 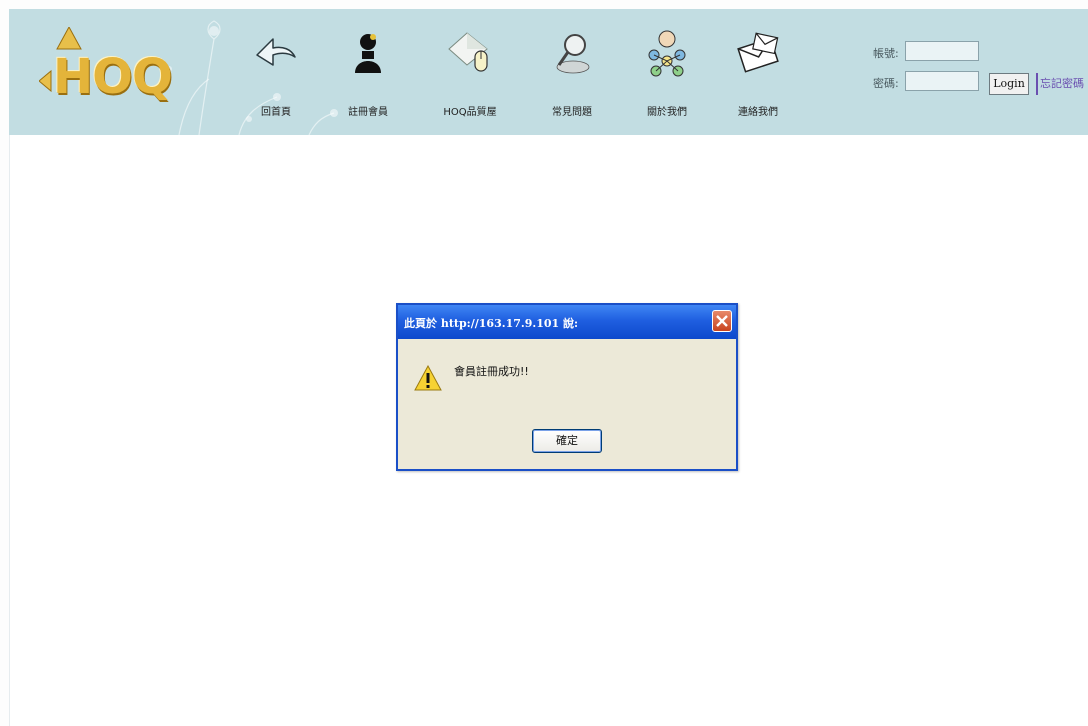 I want to click on nav-faq: 常見問題, so click(x=572, y=73).